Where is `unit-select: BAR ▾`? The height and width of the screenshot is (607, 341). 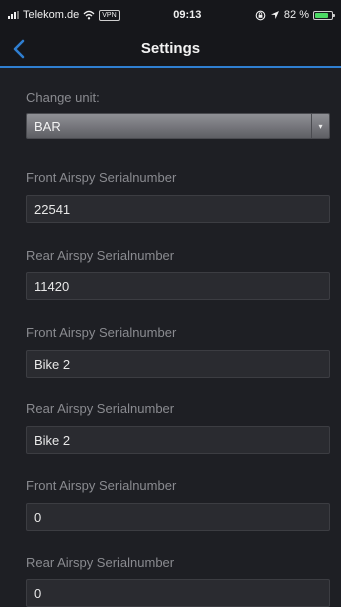 unit-select: BAR ▾ is located at coordinates (178, 126).